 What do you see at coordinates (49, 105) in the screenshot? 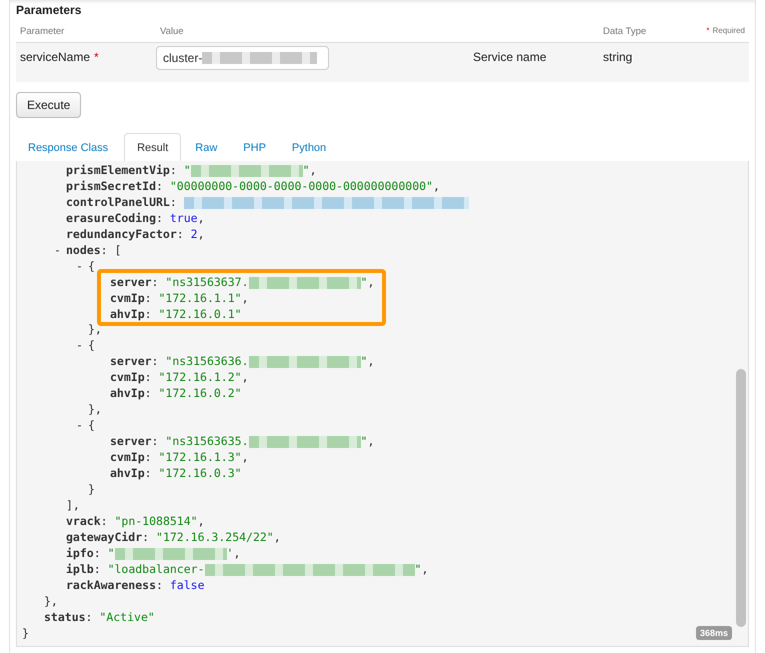
I see `execute-button: Execute` at bounding box center [49, 105].